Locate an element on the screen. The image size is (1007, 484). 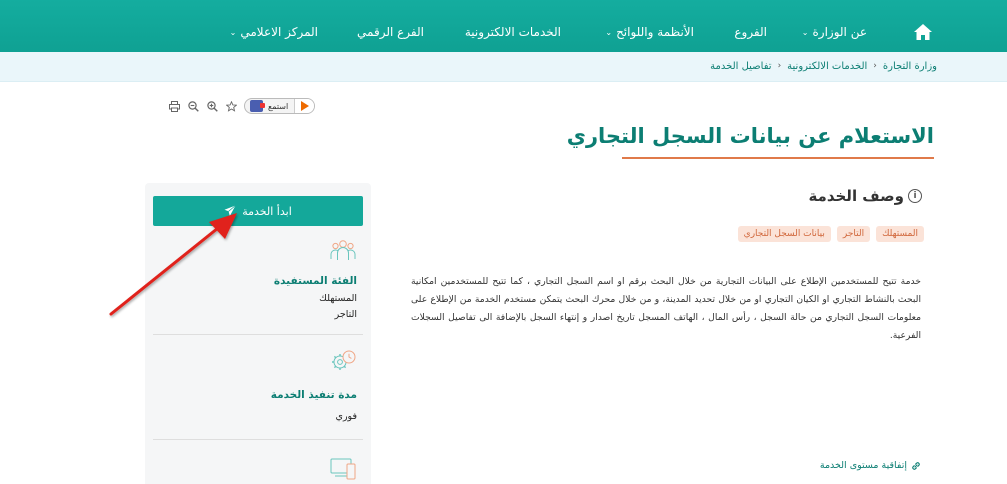
breadcrumb-current: تفاصيل الخدمة is located at coordinates (741, 66).